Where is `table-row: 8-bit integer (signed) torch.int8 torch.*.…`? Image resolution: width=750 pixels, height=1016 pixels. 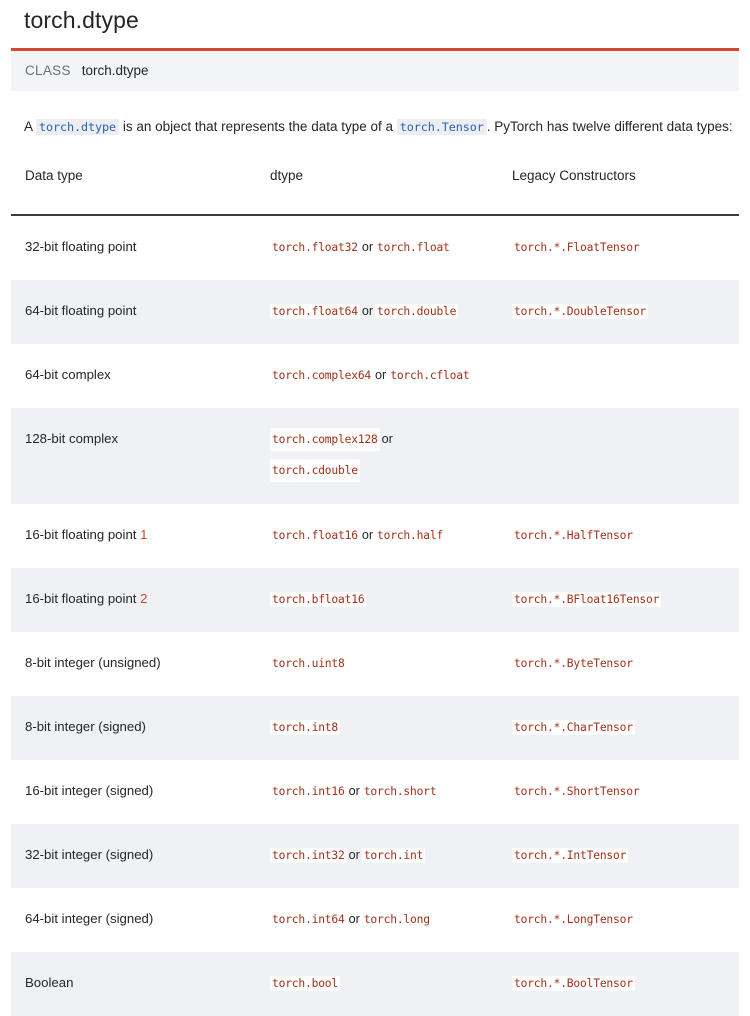 table-row: 8-bit integer (signed) torch.int8 torch.*.… is located at coordinates (375, 728).